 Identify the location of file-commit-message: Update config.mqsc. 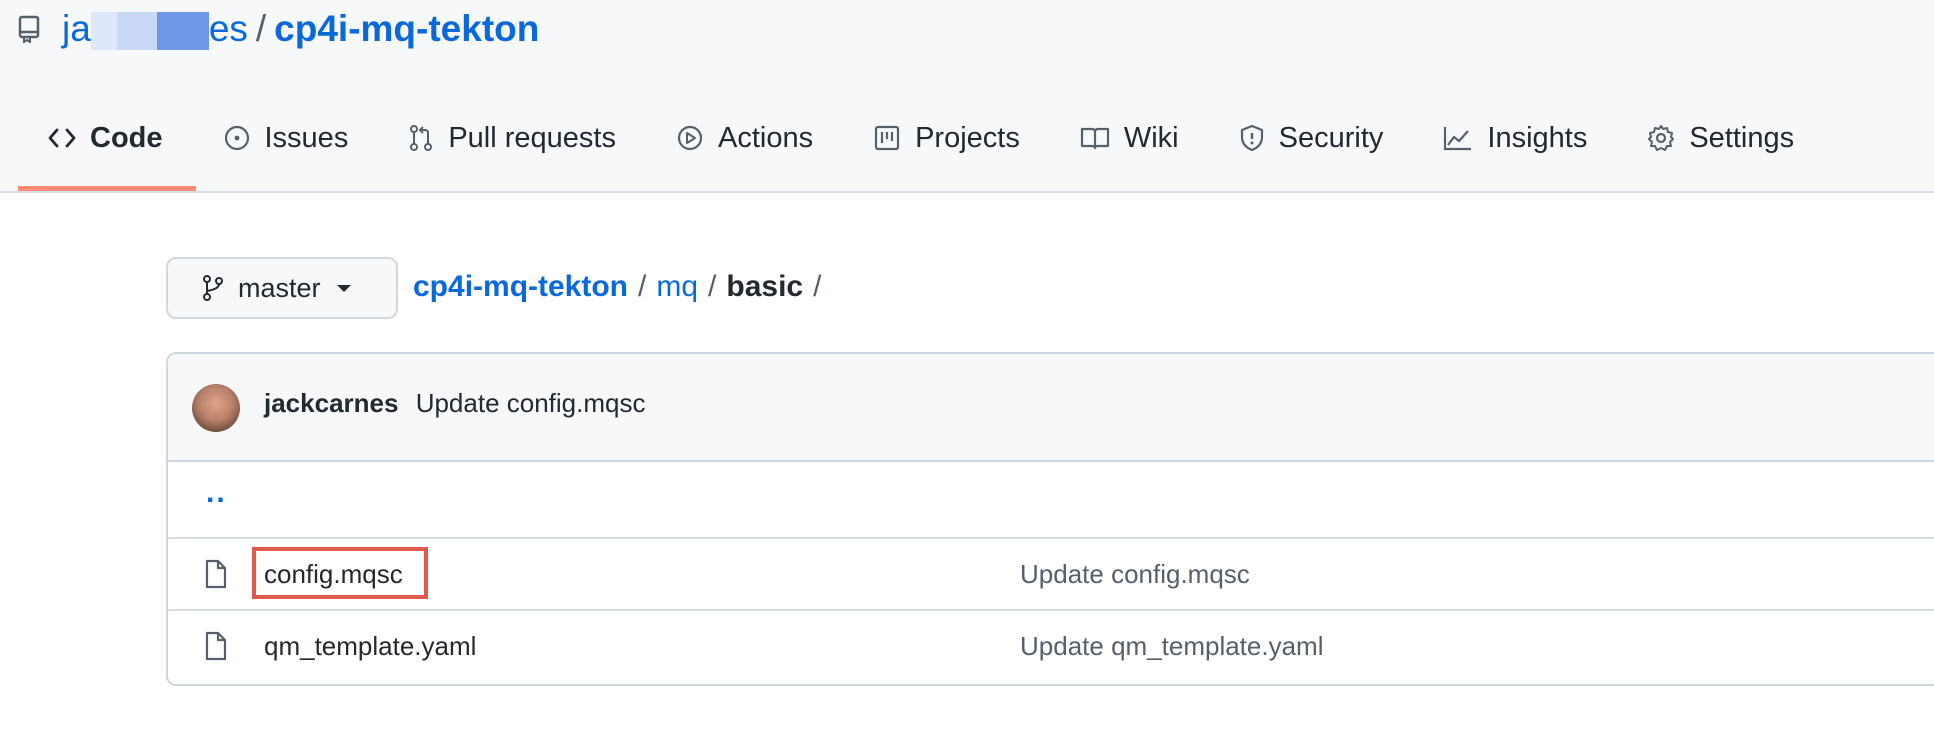
(1135, 574).